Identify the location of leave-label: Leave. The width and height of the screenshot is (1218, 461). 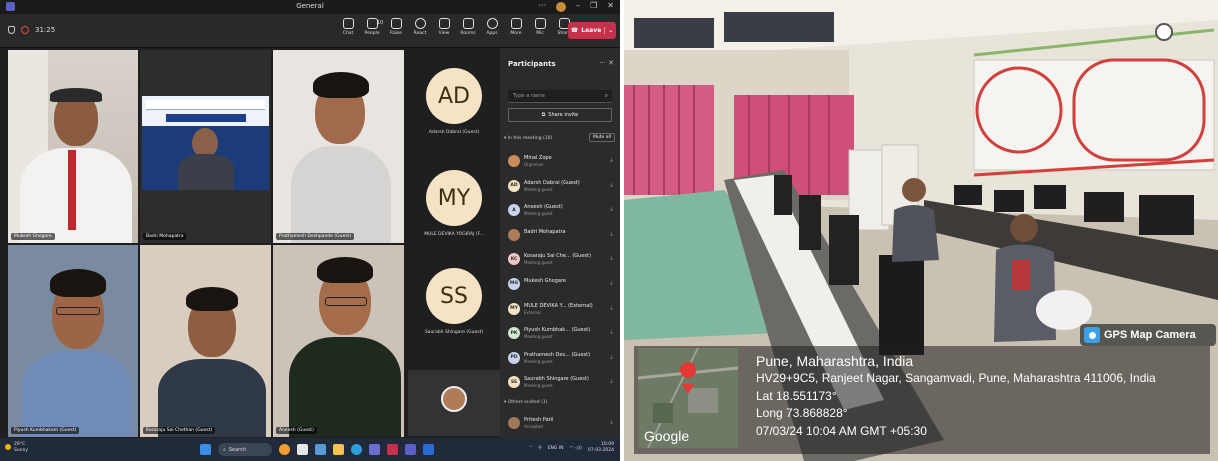
(591, 30).